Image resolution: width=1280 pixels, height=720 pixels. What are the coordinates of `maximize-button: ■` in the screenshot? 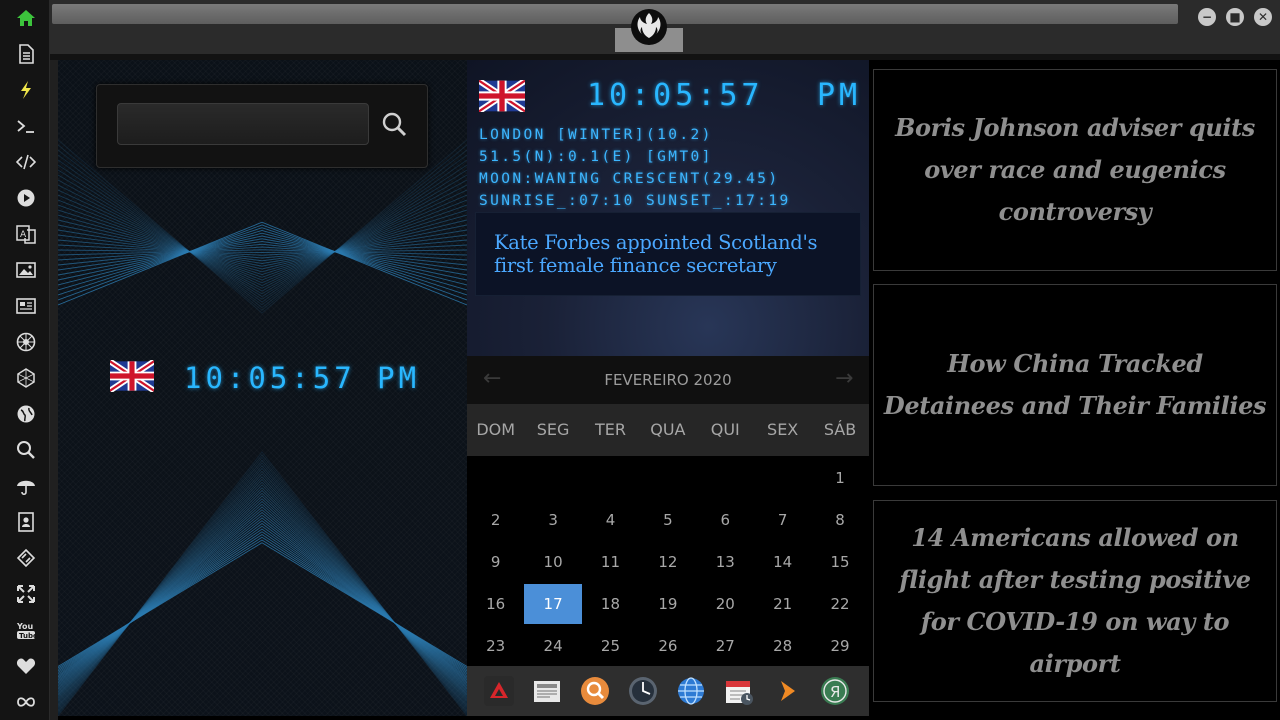 It's located at (1235, 17).